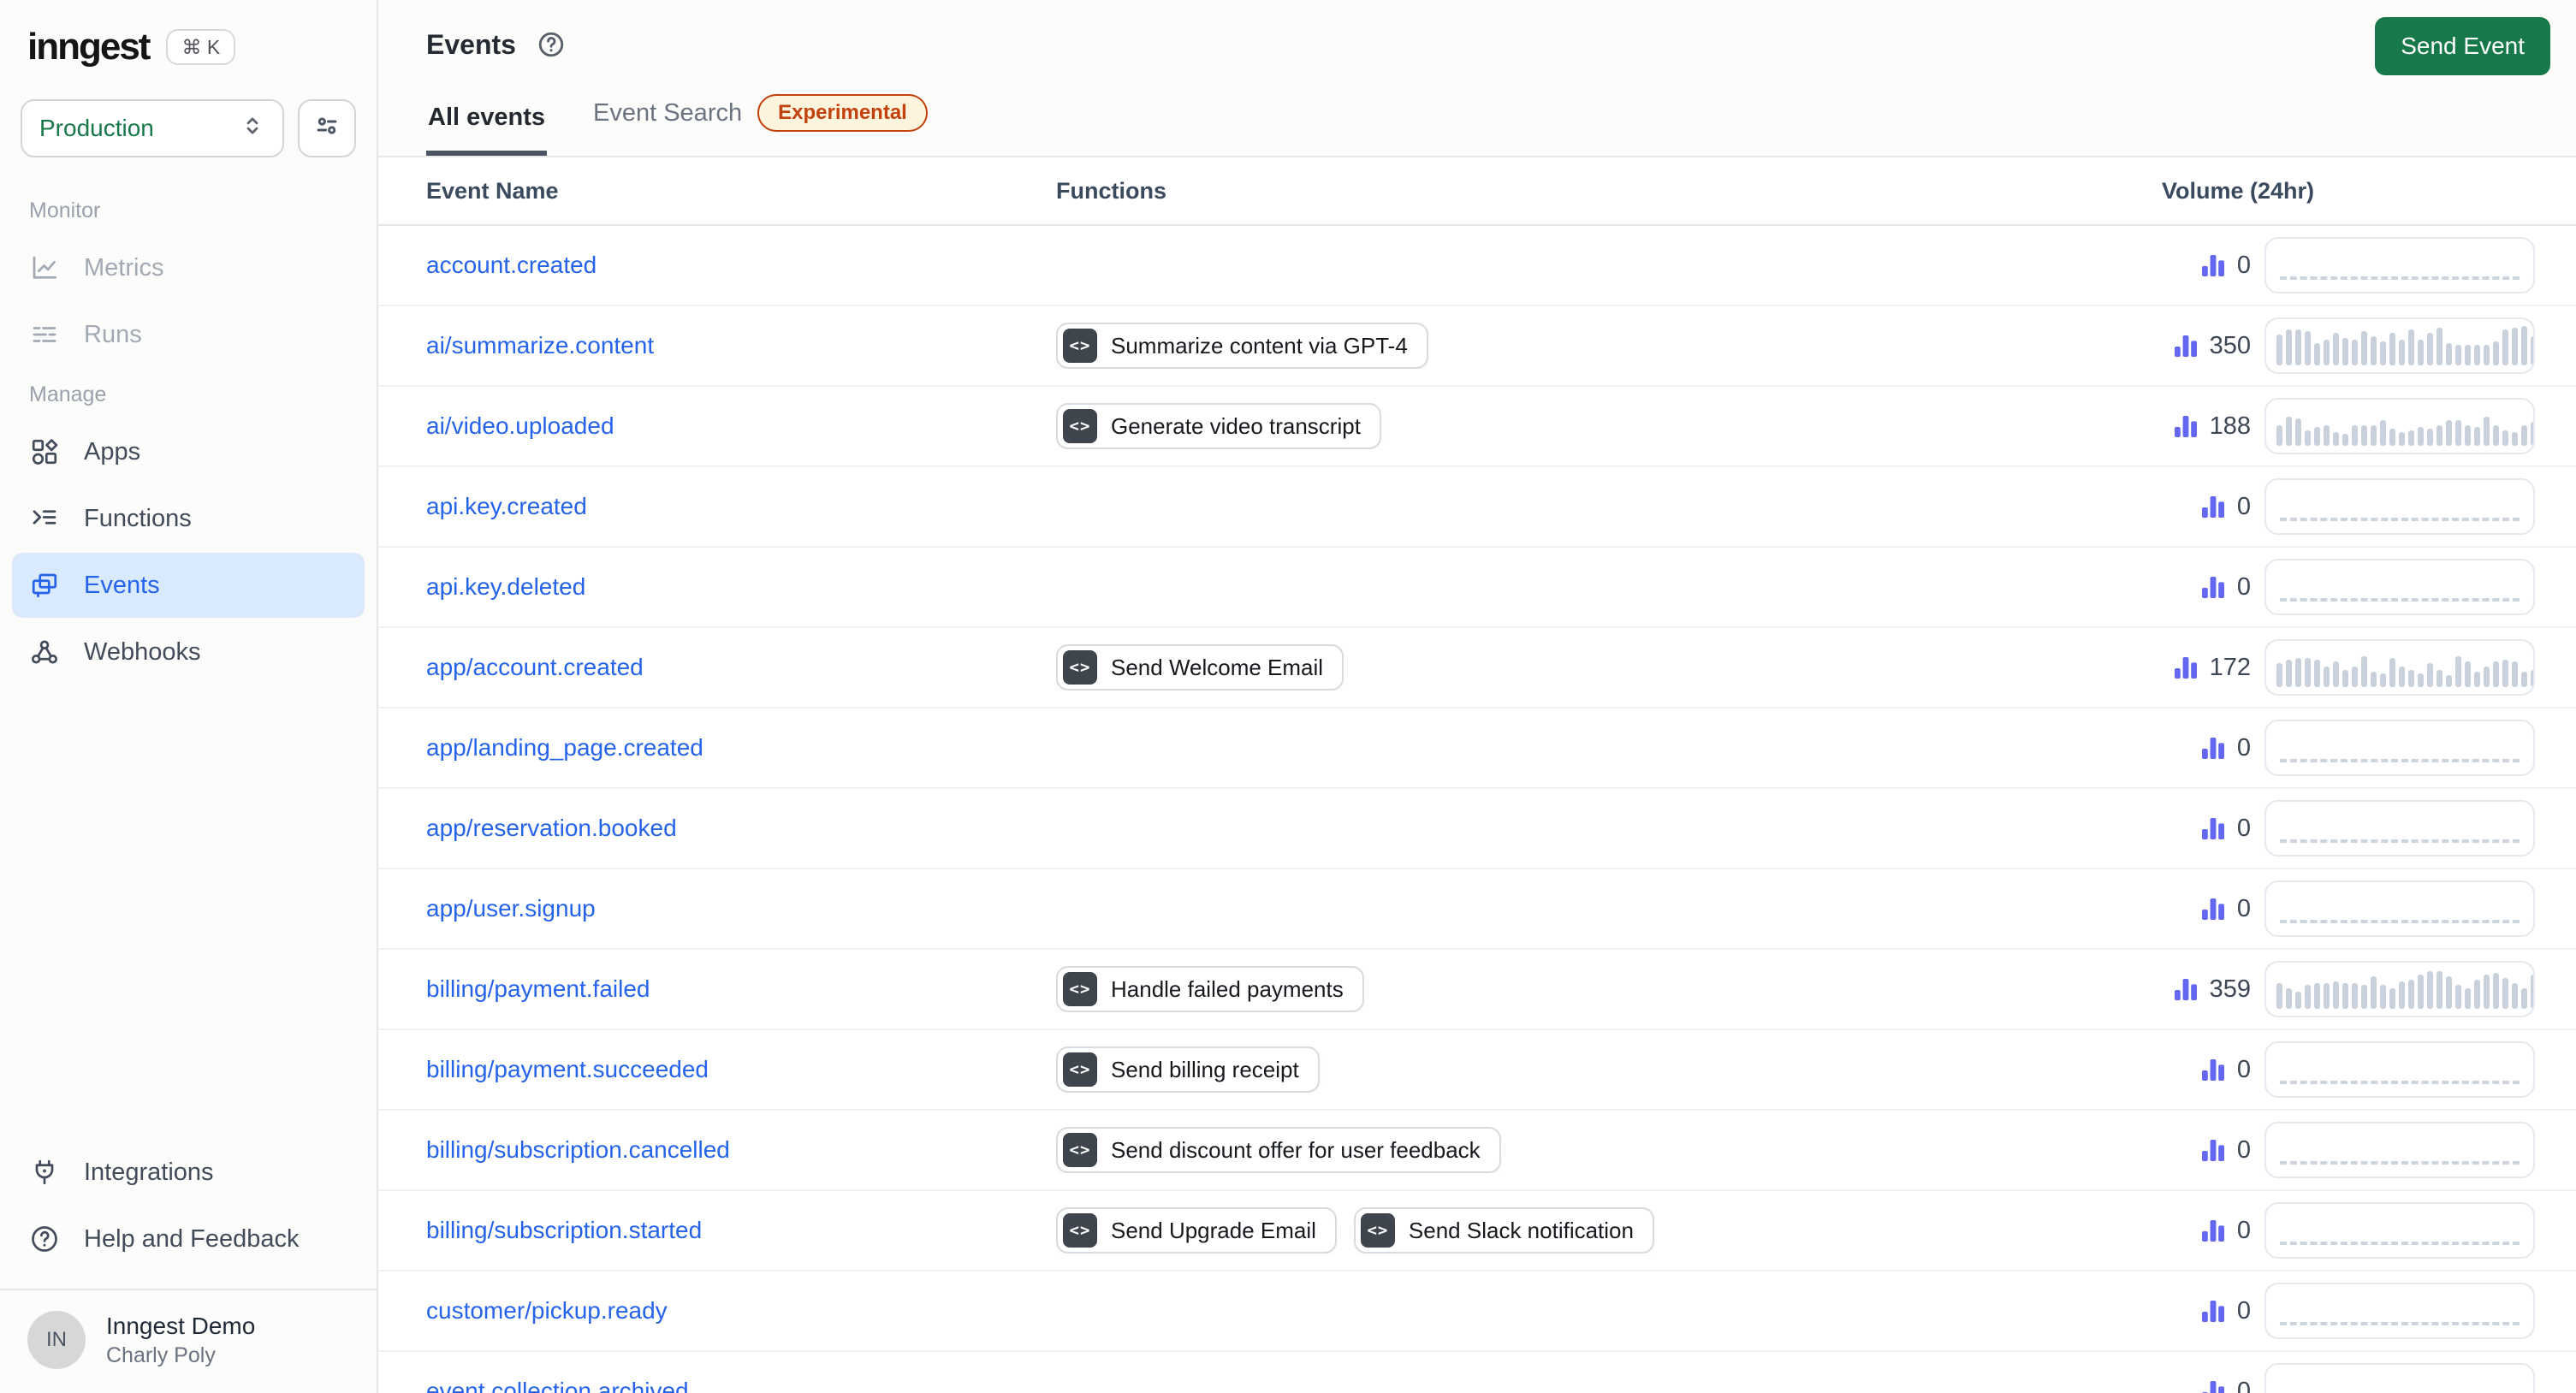  I want to click on event-name-link: ai/video.uploaded, so click(734, 426).